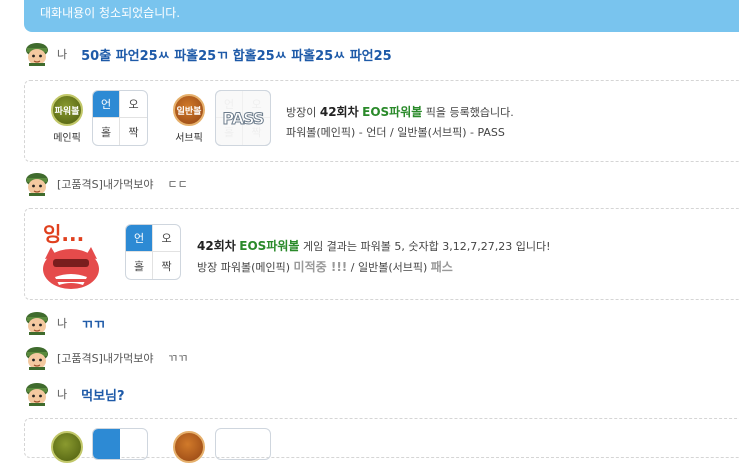  What do you see at coordinates (166, 265) in the screenshot?
I see `result-even: 짝` at bounding box center [166, 265].